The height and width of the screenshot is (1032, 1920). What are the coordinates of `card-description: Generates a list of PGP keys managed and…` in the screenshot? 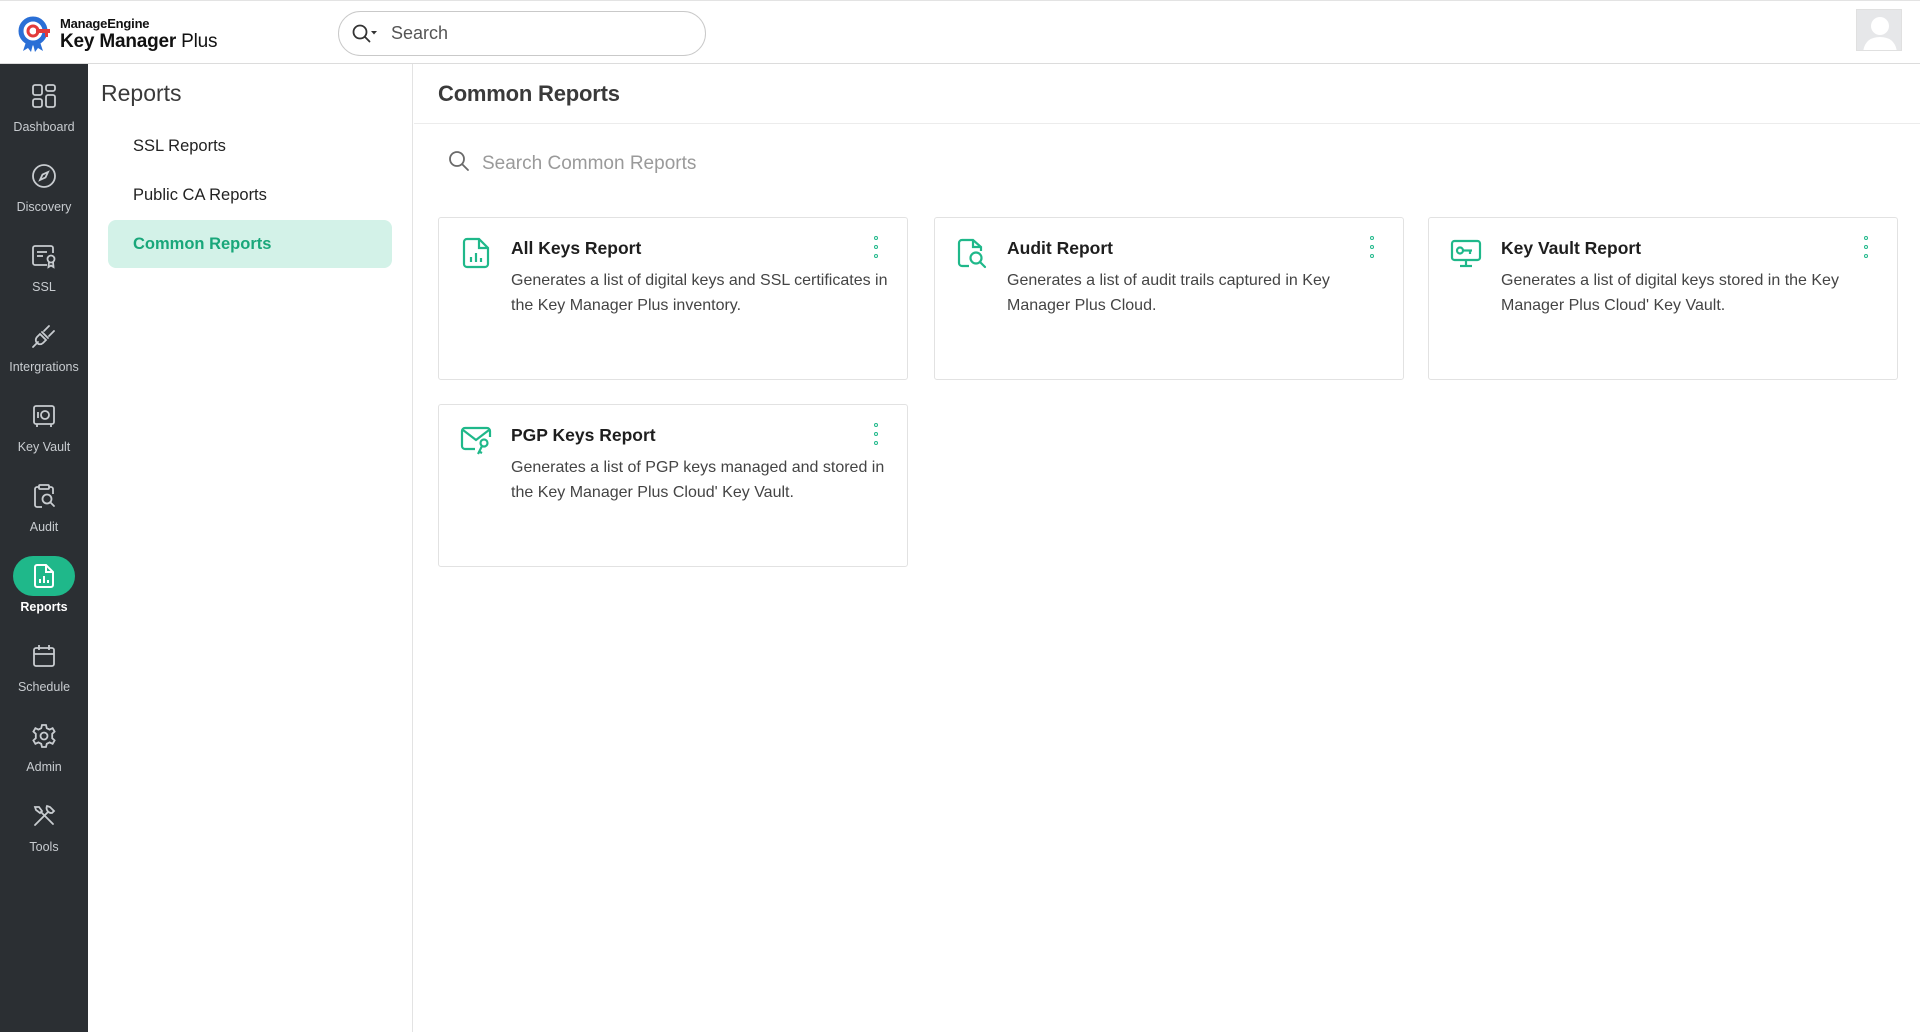 It's located at (698, 480).